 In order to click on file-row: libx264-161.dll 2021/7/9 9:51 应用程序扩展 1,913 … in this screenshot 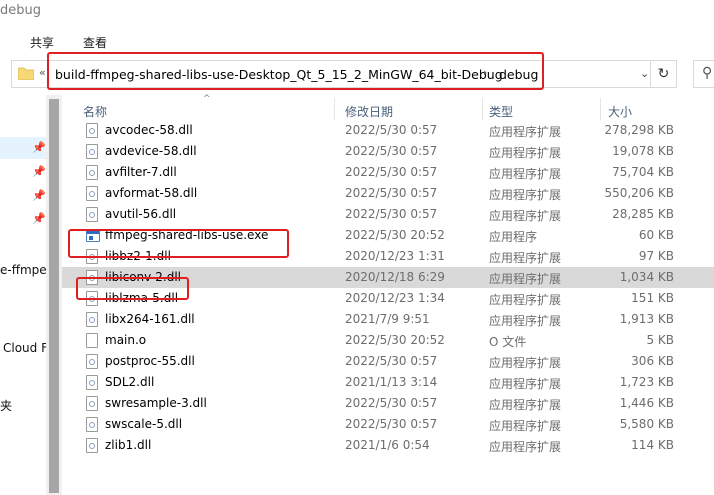, I will do `click(388, 319)`.